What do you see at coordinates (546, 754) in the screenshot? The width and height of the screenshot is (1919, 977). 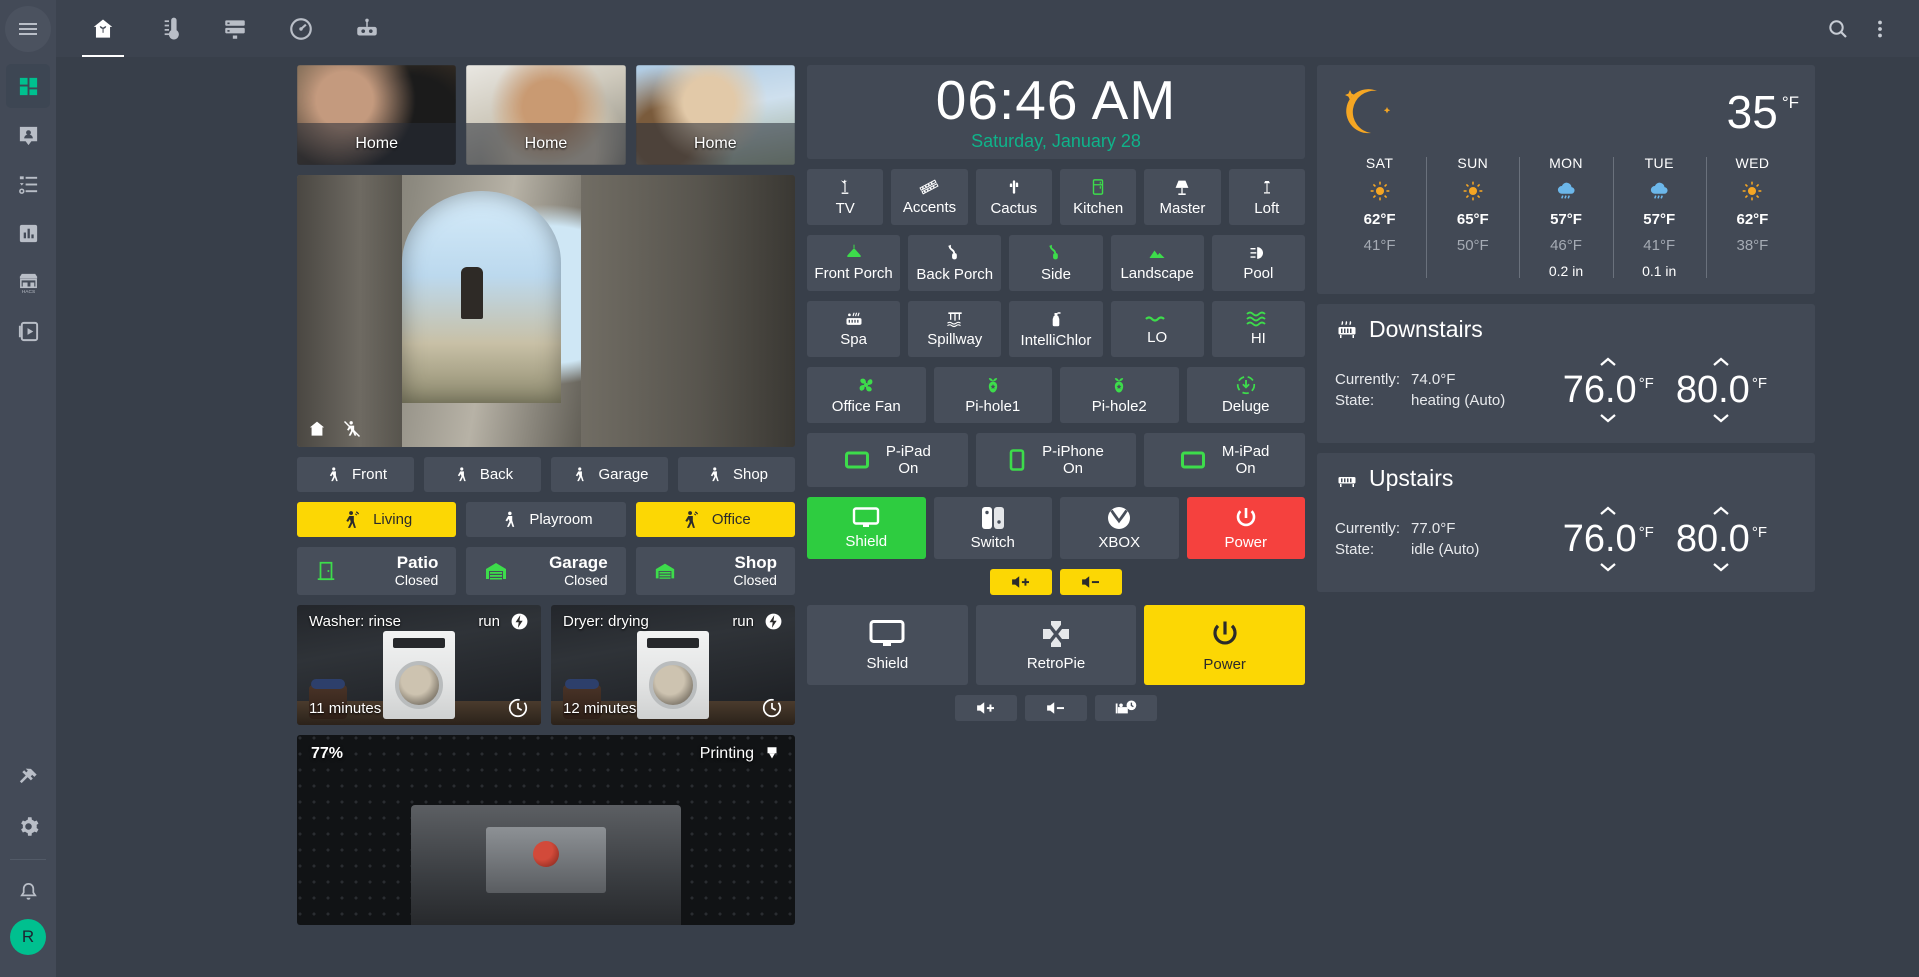 I see `printer-header: 77% Printing` at bounding box center [546, 754].